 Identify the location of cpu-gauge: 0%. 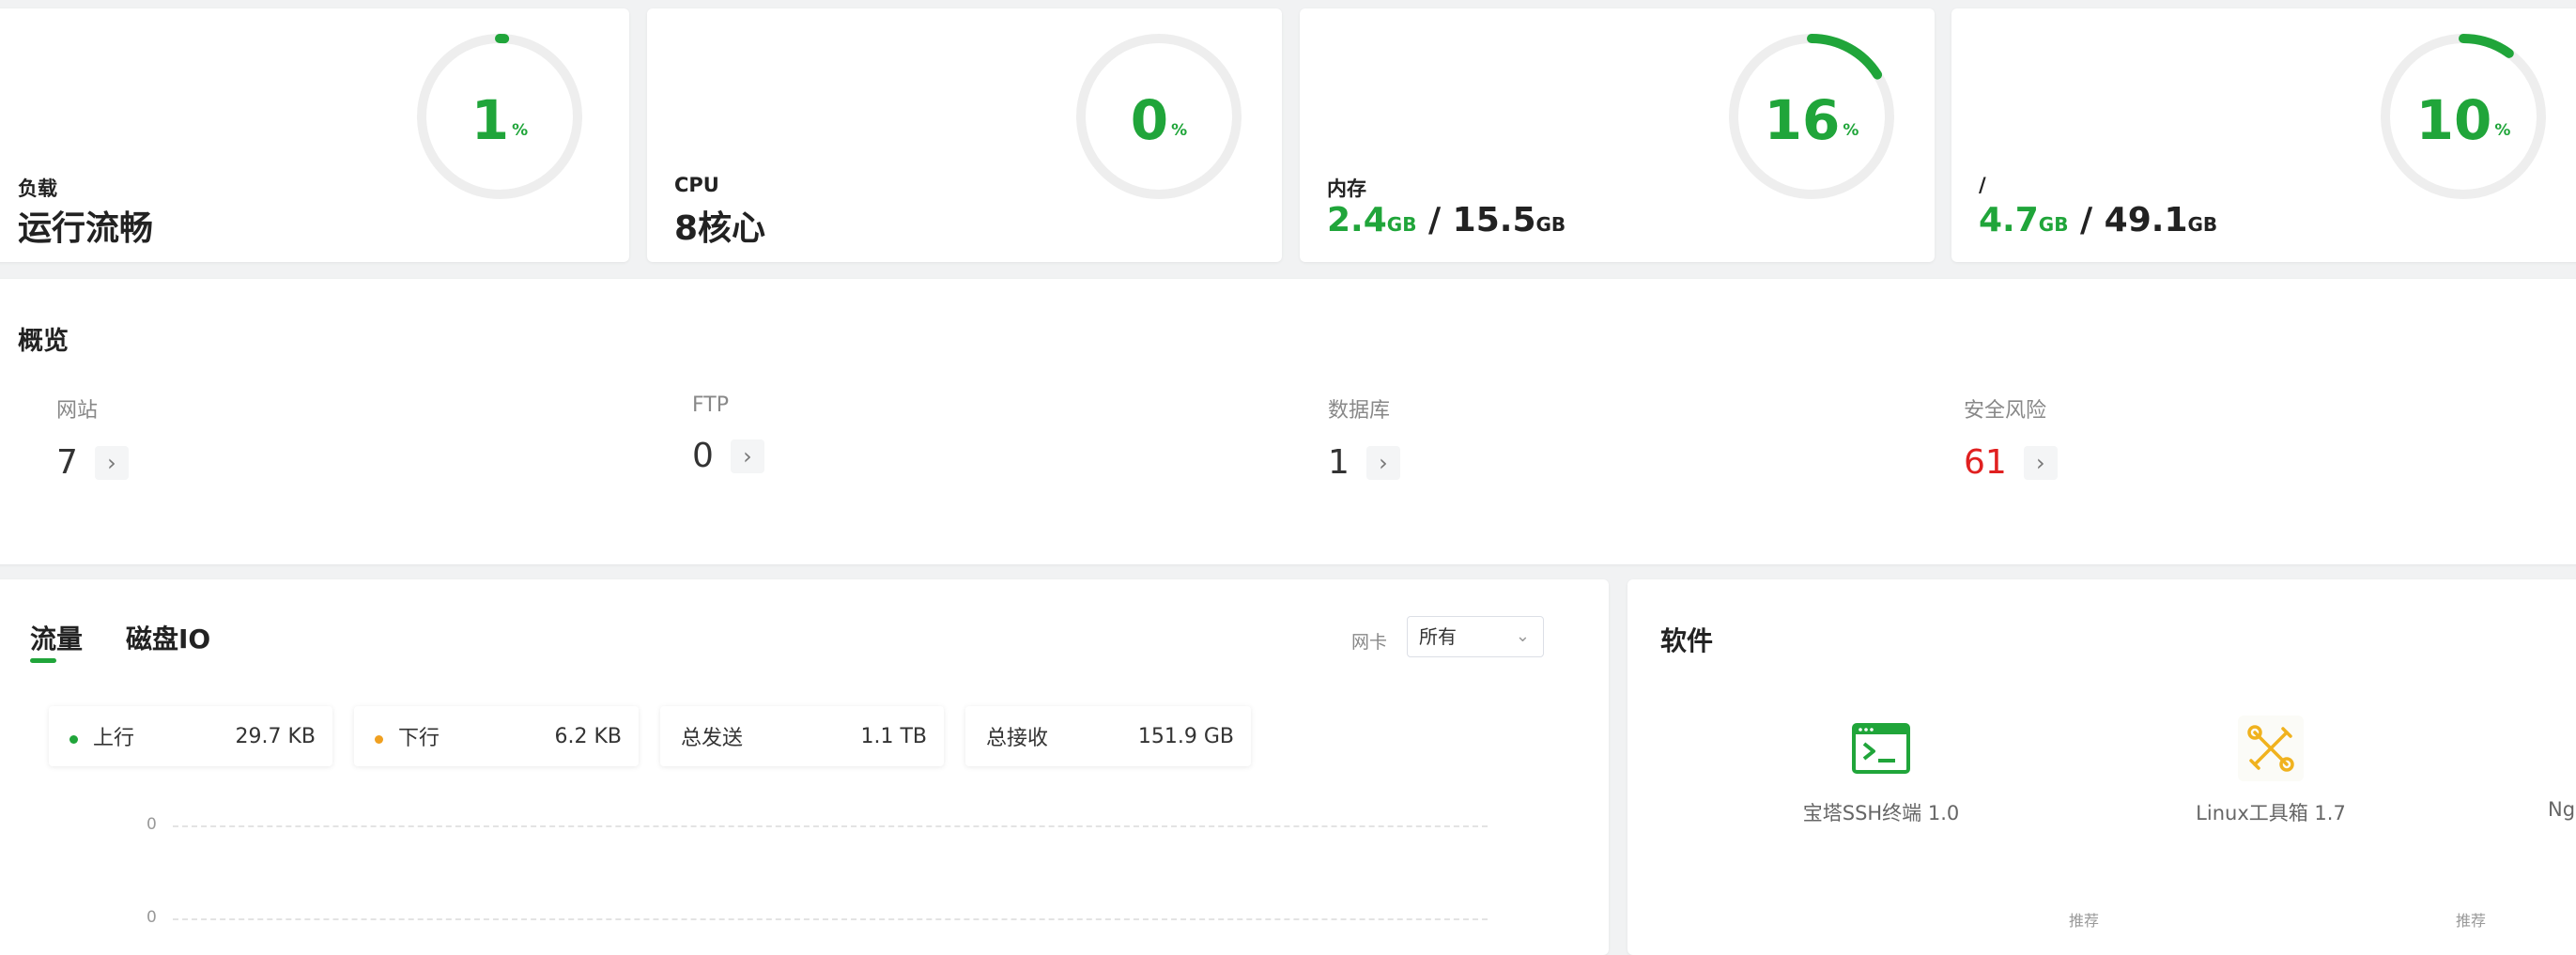
(1158, 116).